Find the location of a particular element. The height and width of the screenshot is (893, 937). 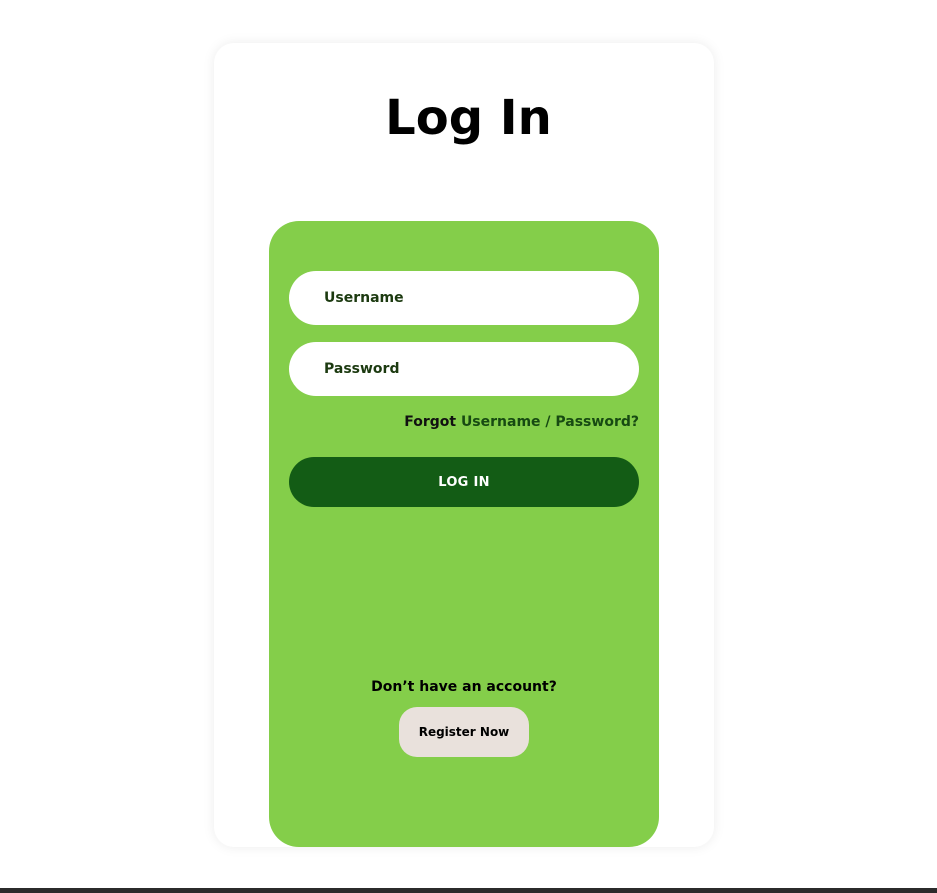

login-button: LOG IN is located at coordinates (464, 482).